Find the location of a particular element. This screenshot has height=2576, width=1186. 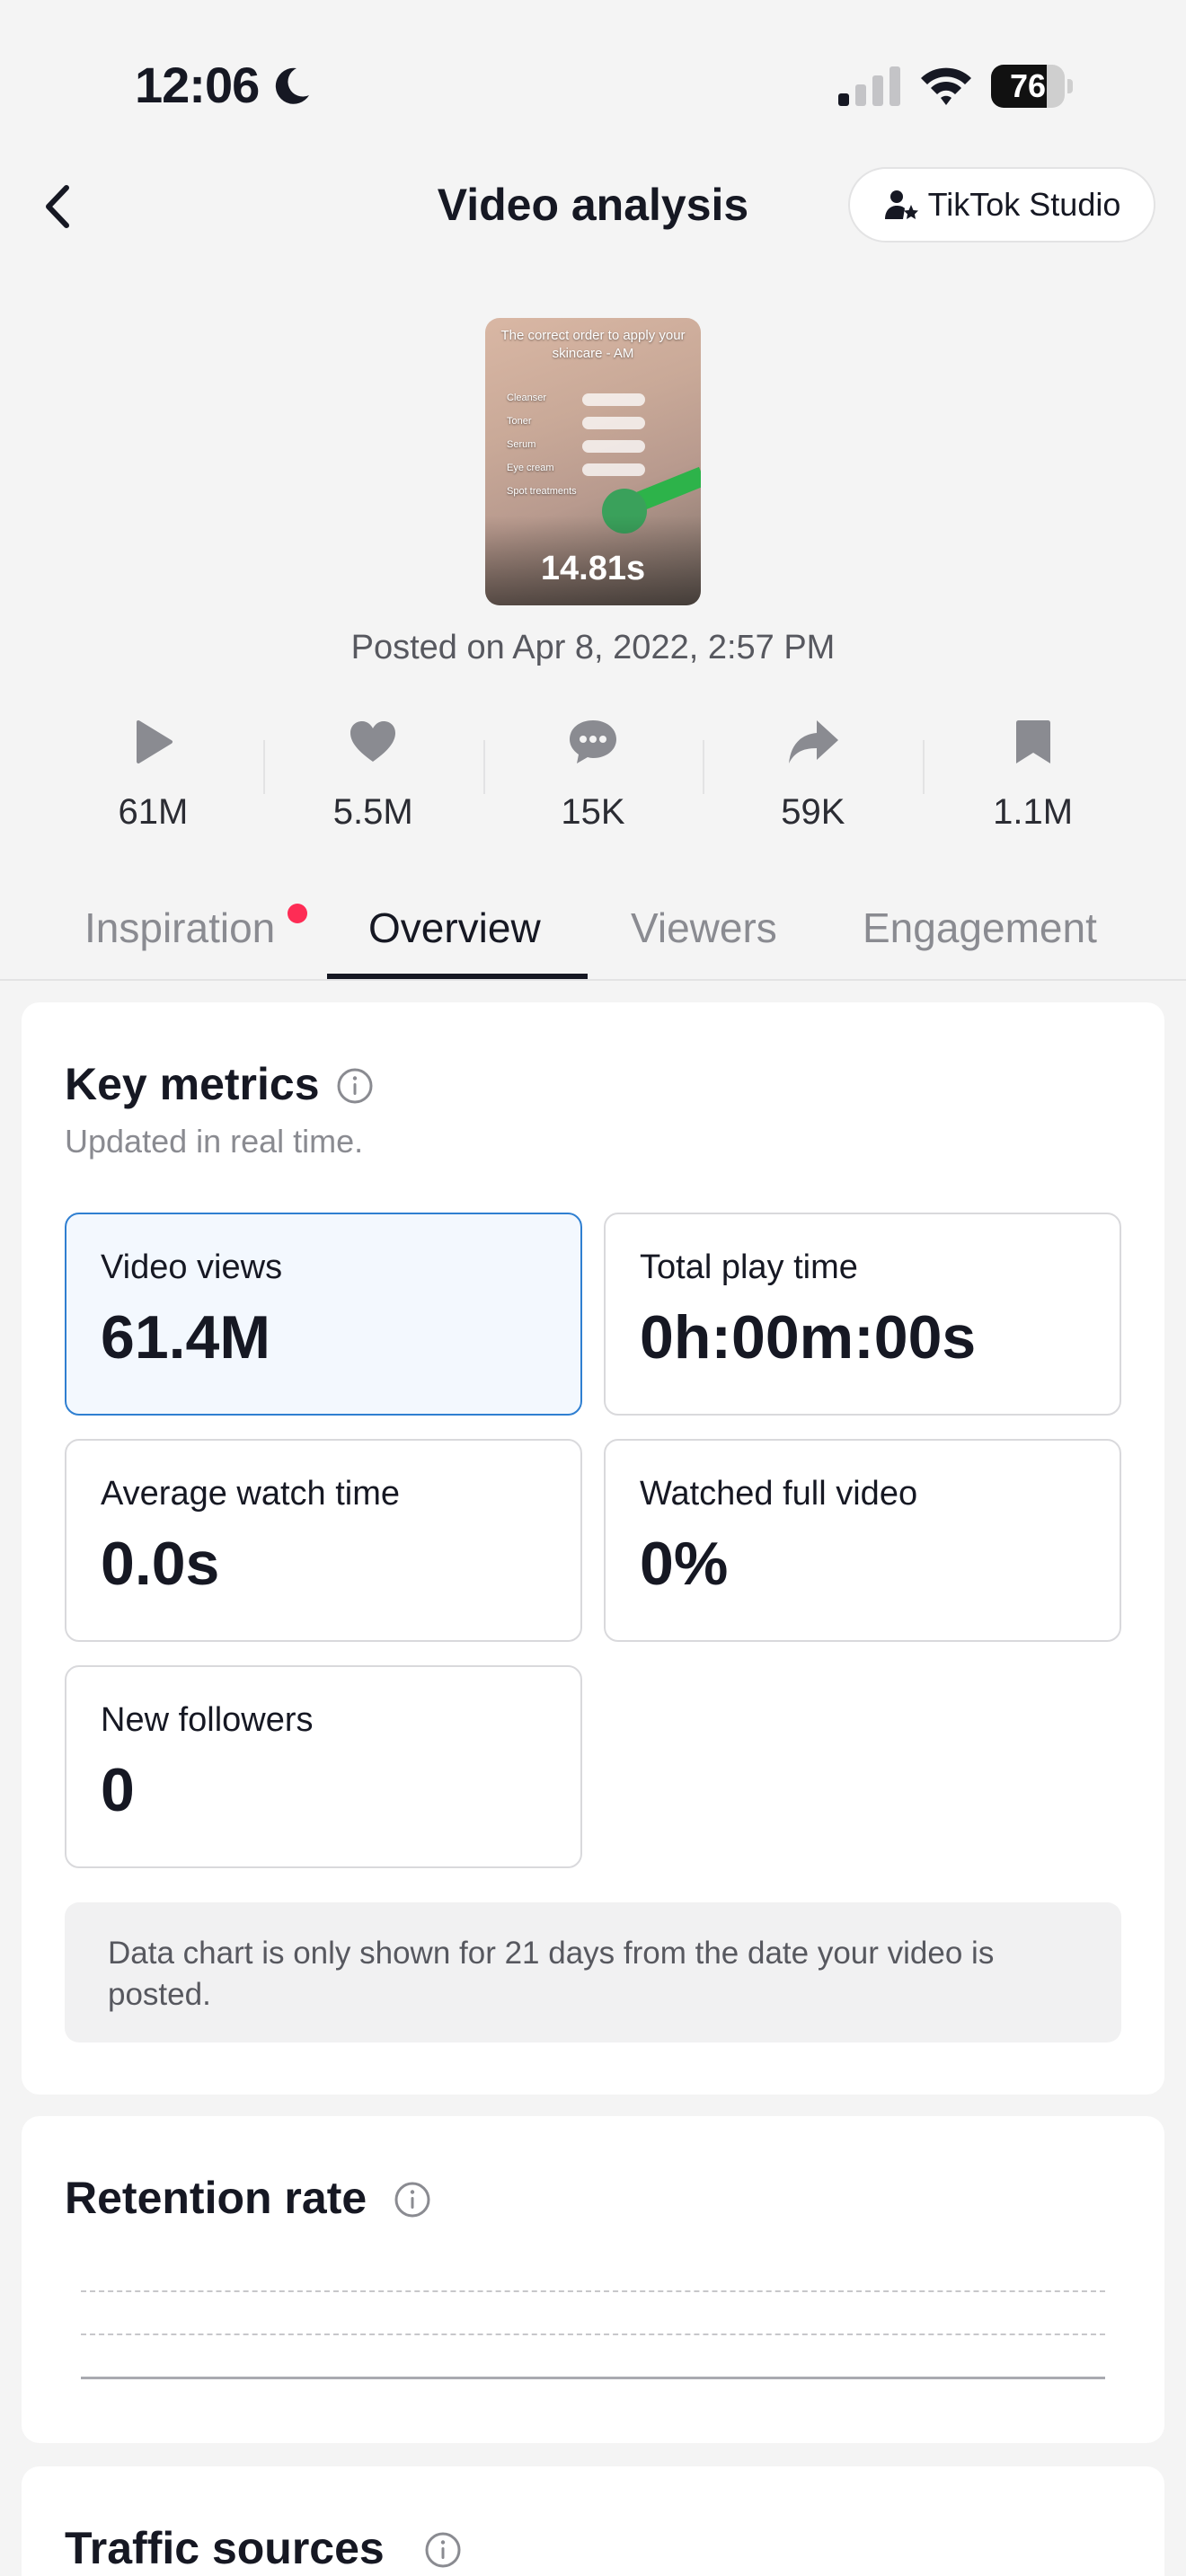

metric-new-followers: New followers 0 is located at coordinates (323, 1766).